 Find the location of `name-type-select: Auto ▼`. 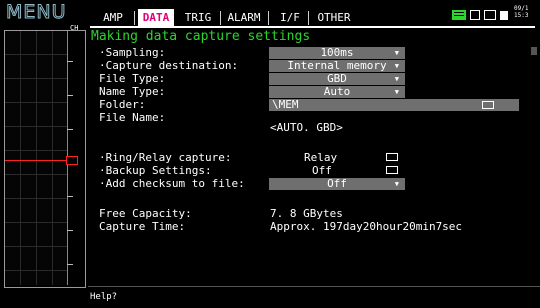

name-type-select: Auto ▼ is located at coordinates (337, 92).